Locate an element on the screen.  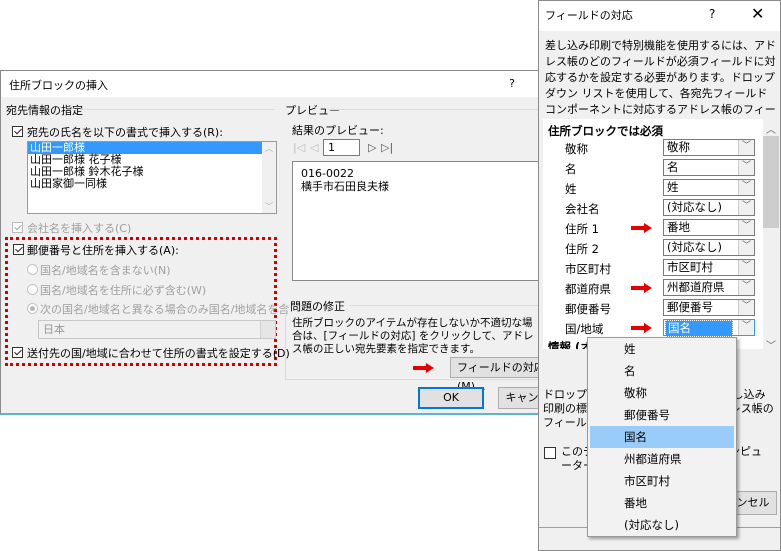
field-label: 住所 1 is located at coordinates (582, 229).